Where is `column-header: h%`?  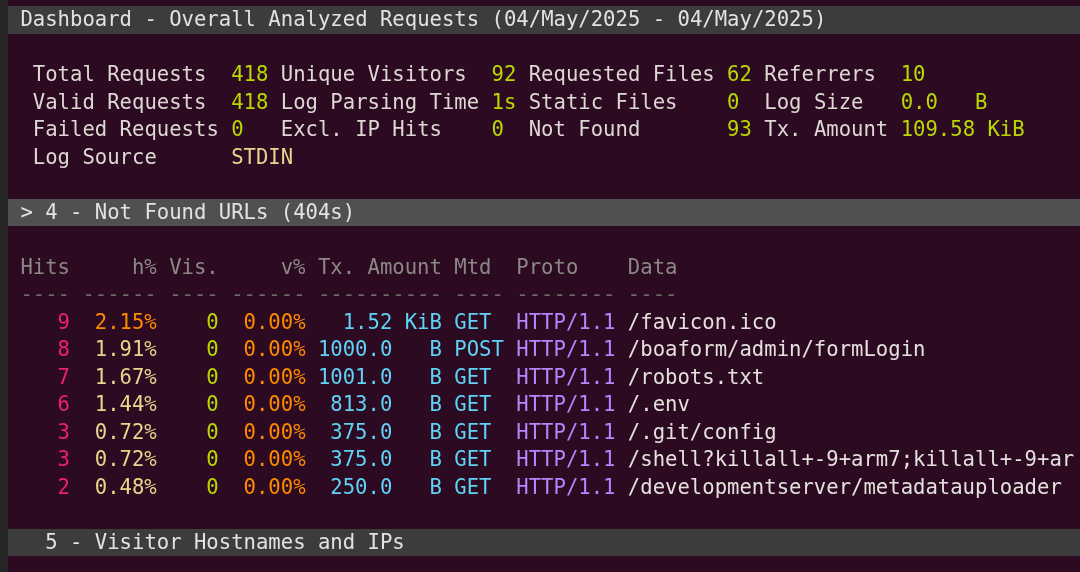 column-header: h% is located at coordinates (143, 267).